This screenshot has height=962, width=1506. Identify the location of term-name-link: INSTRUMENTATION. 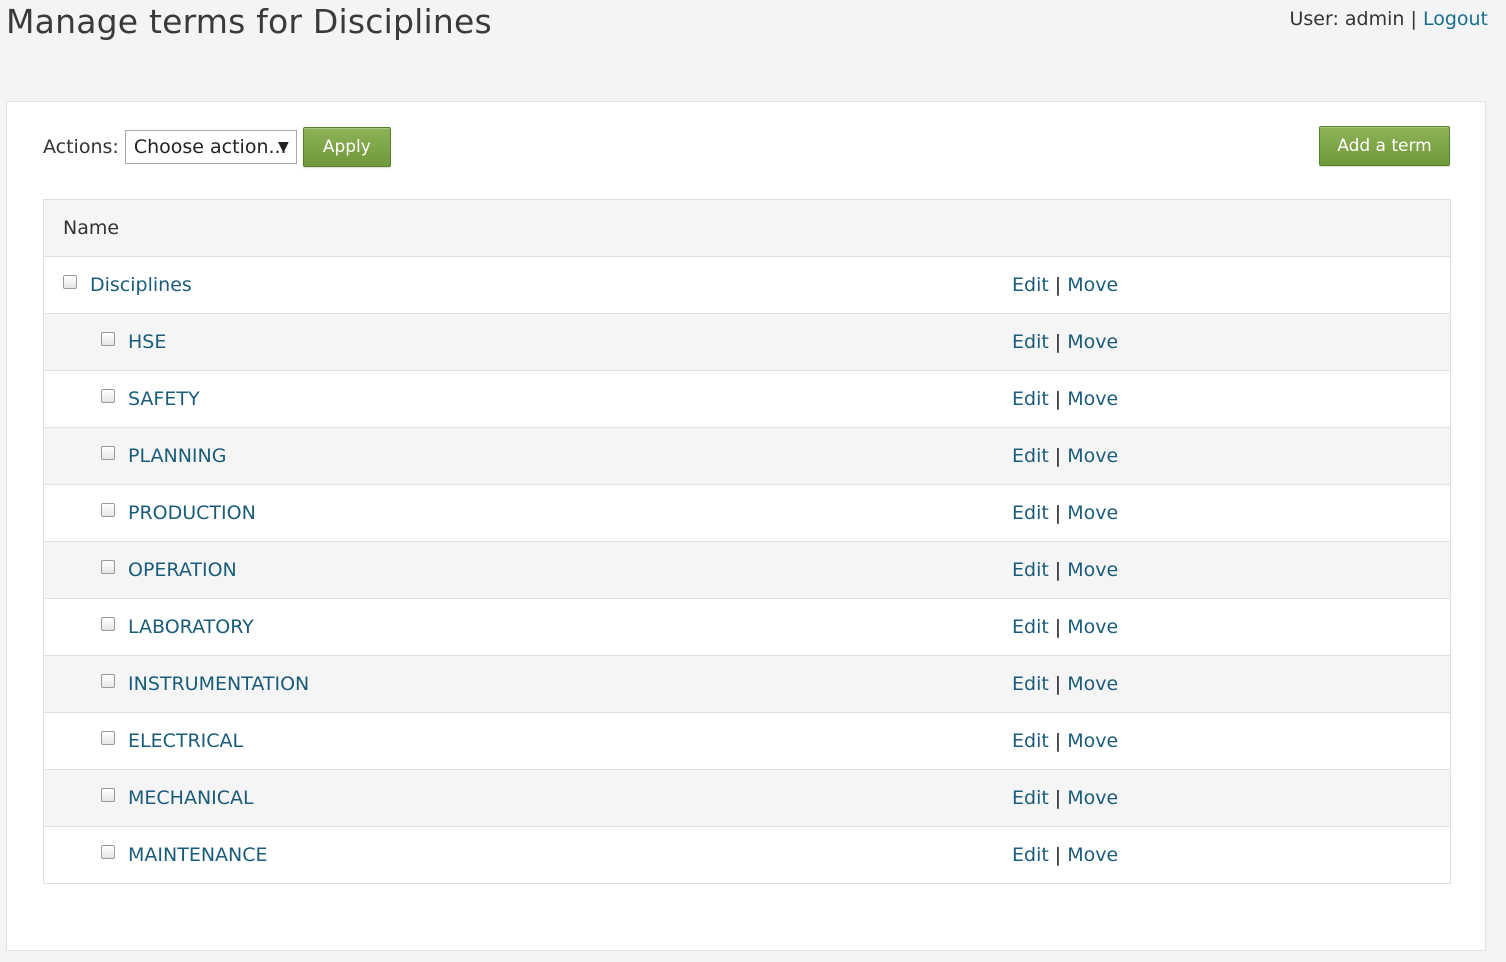
(218, 684).